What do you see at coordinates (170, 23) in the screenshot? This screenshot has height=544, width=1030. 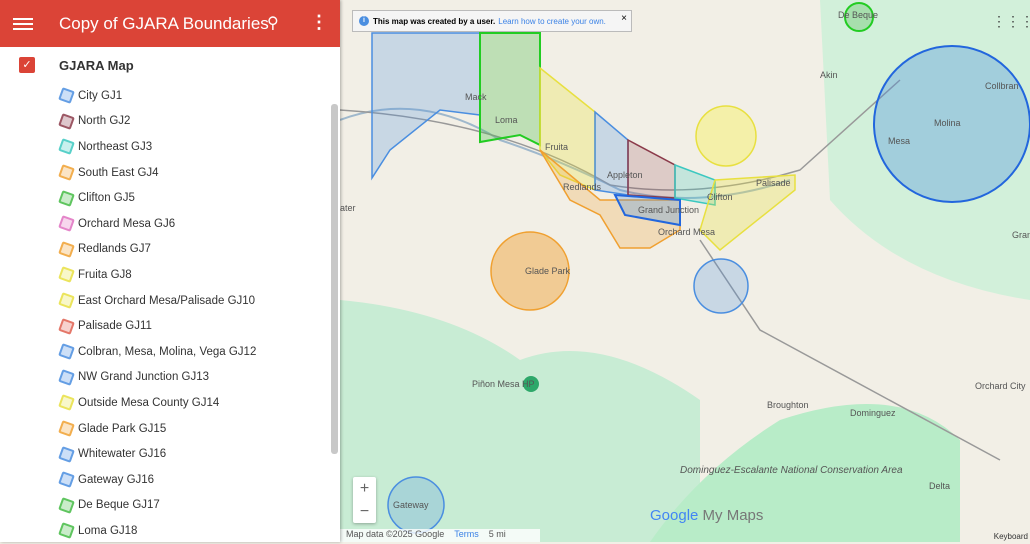 I see `panel-header: Copy of GJARA Boundaries ⚲ ⋮` at bounding box center [170, 23].